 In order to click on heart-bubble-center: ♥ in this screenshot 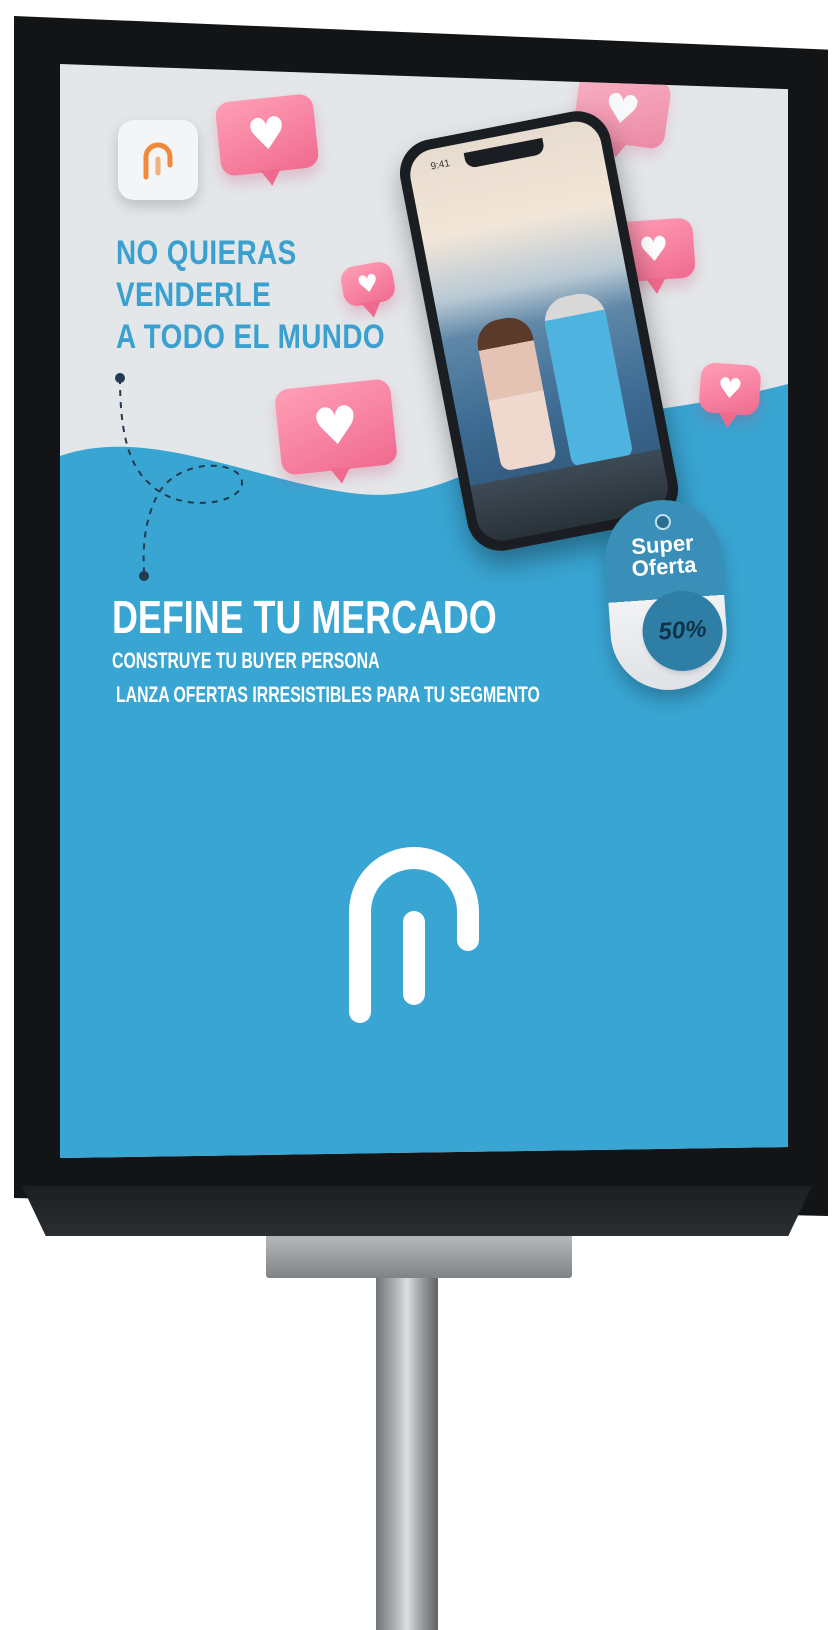, I will do `click(336, 427)`.